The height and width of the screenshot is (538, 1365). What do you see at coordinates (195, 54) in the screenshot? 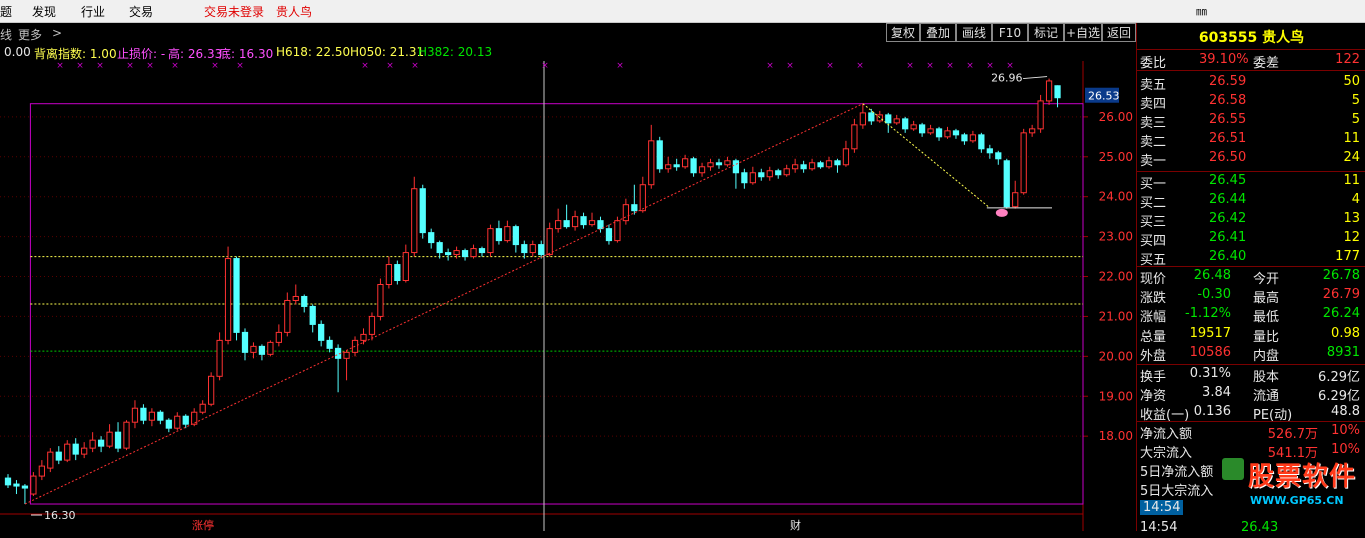
I see `indicator-high: 高: 26.33` at bounding box center [195, 54].